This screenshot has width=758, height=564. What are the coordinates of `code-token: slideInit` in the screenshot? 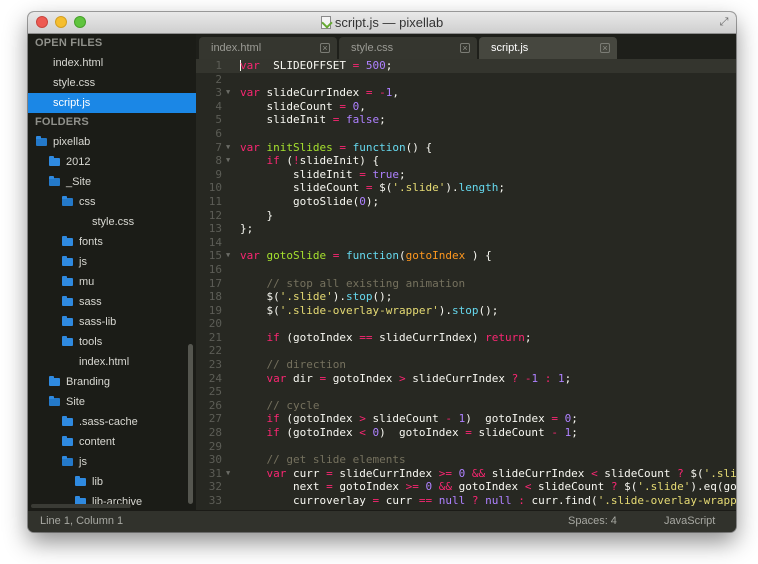 It's located at (286, 120).